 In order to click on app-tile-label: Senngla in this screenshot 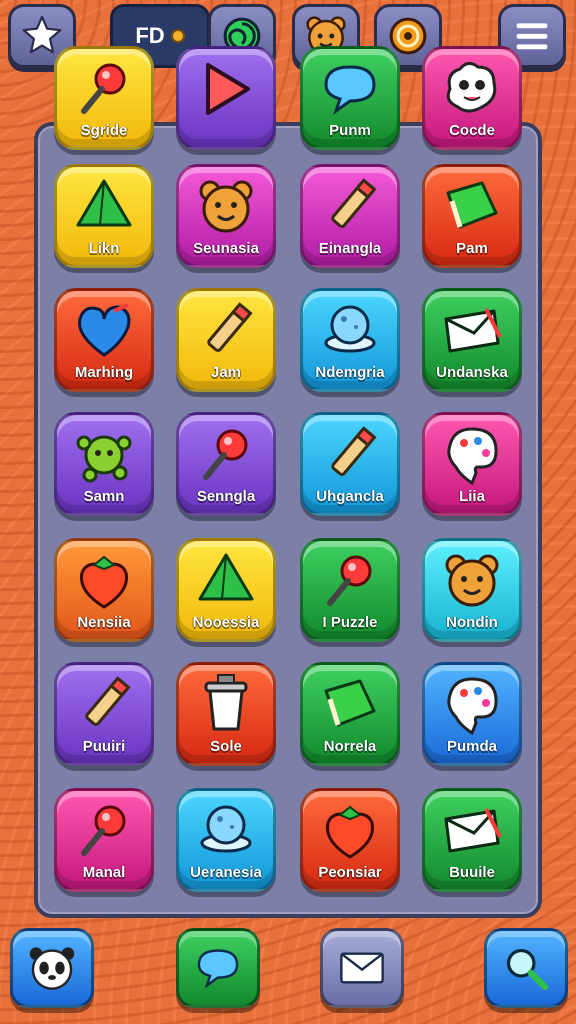, I will do `click(226, 496)`.